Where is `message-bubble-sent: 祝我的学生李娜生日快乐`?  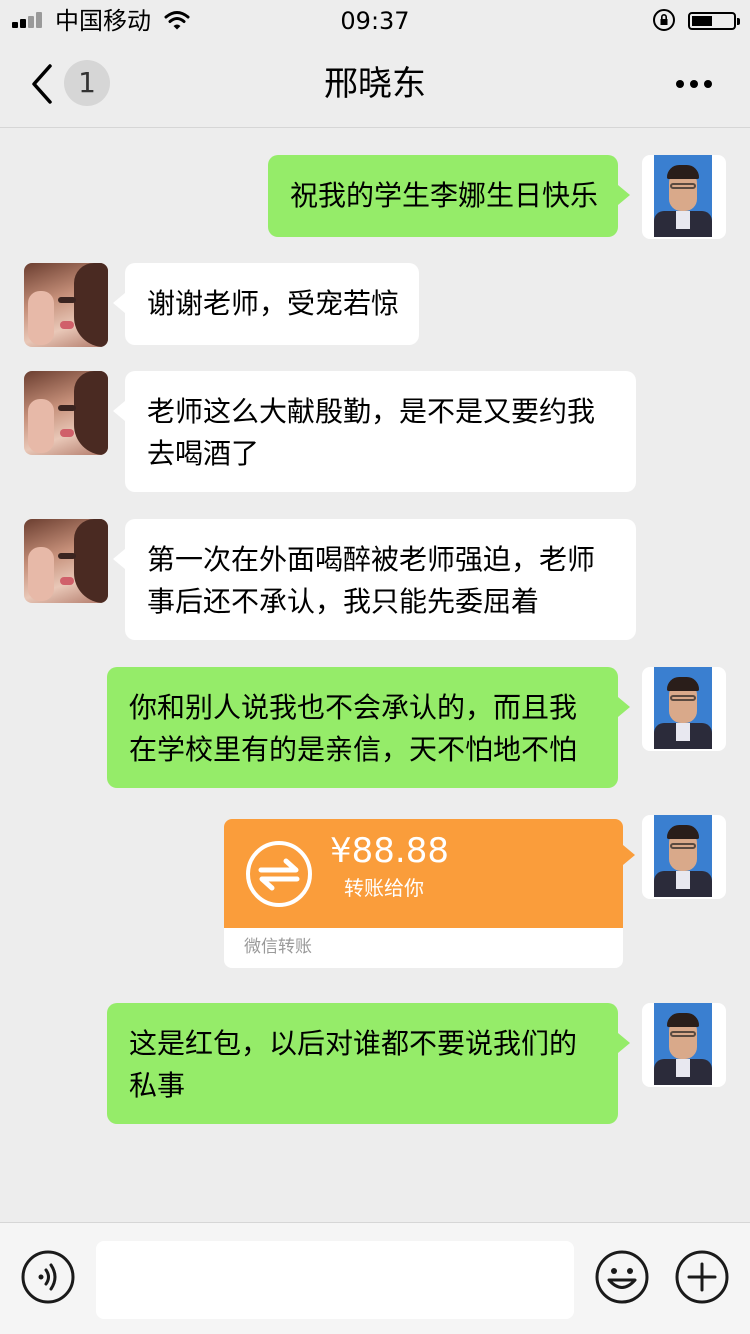 message-bubble-sent: 祝我的学生李娜生日快乐 is located at coordinates (449, 196).